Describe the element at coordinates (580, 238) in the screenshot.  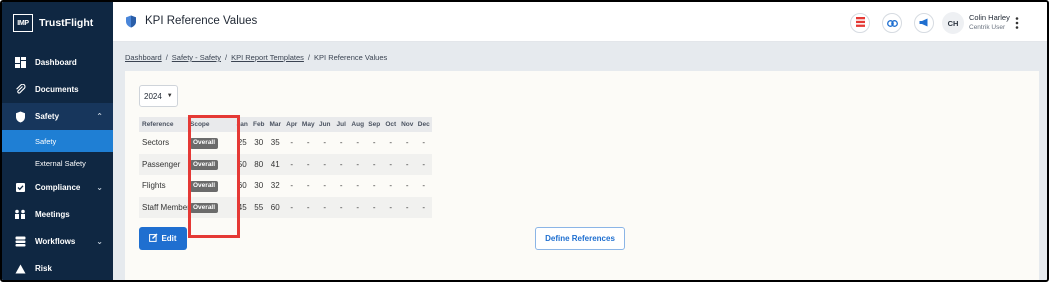
I see `define-references-button: Define References` at that location.